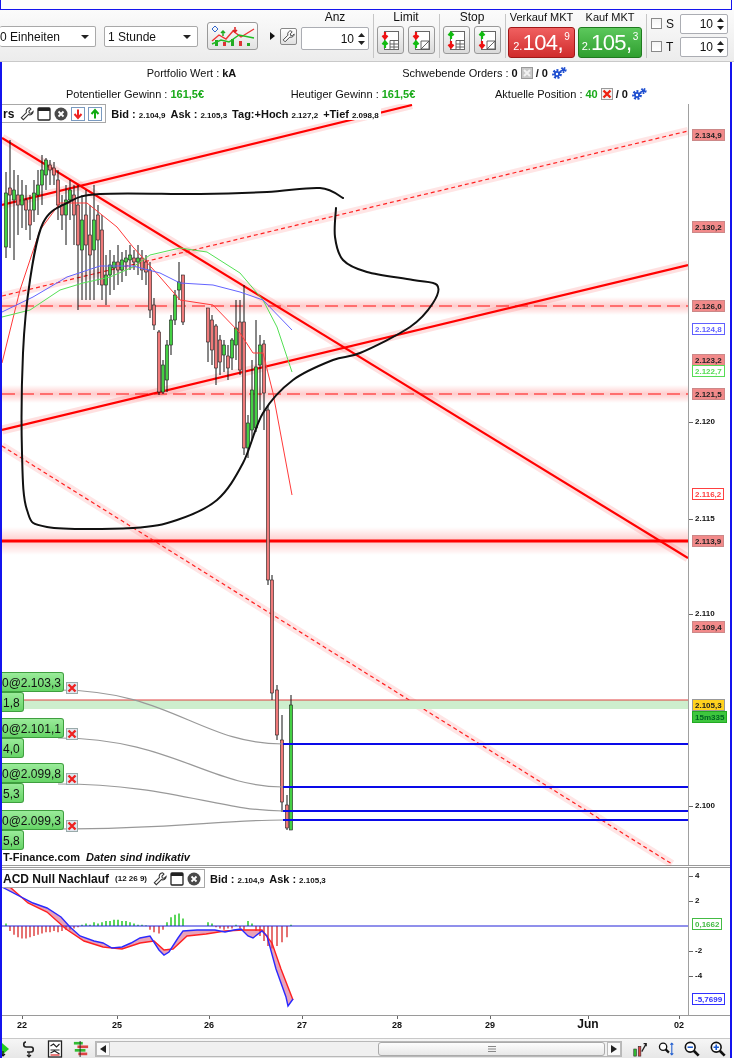 This screenshot has width=734, height=1058. I want to click on date-label: 25, so click(117, 1025).